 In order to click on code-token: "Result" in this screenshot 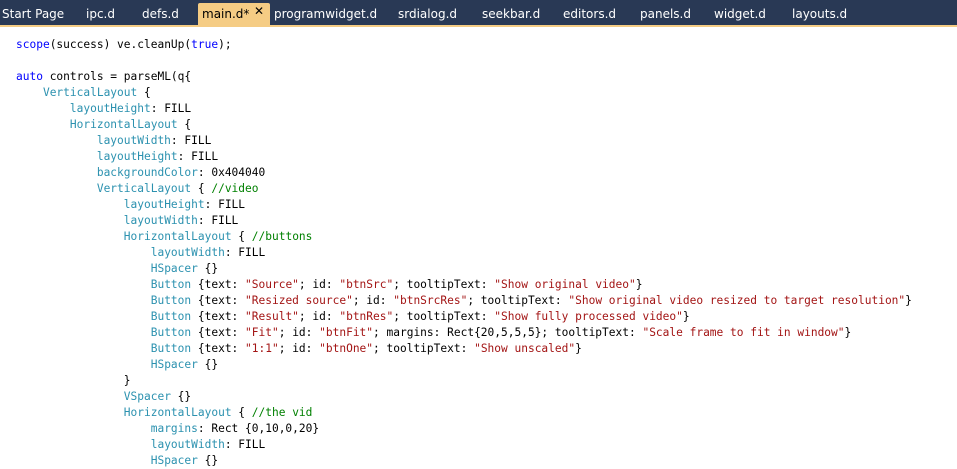, I will do `click(272, 316)`.